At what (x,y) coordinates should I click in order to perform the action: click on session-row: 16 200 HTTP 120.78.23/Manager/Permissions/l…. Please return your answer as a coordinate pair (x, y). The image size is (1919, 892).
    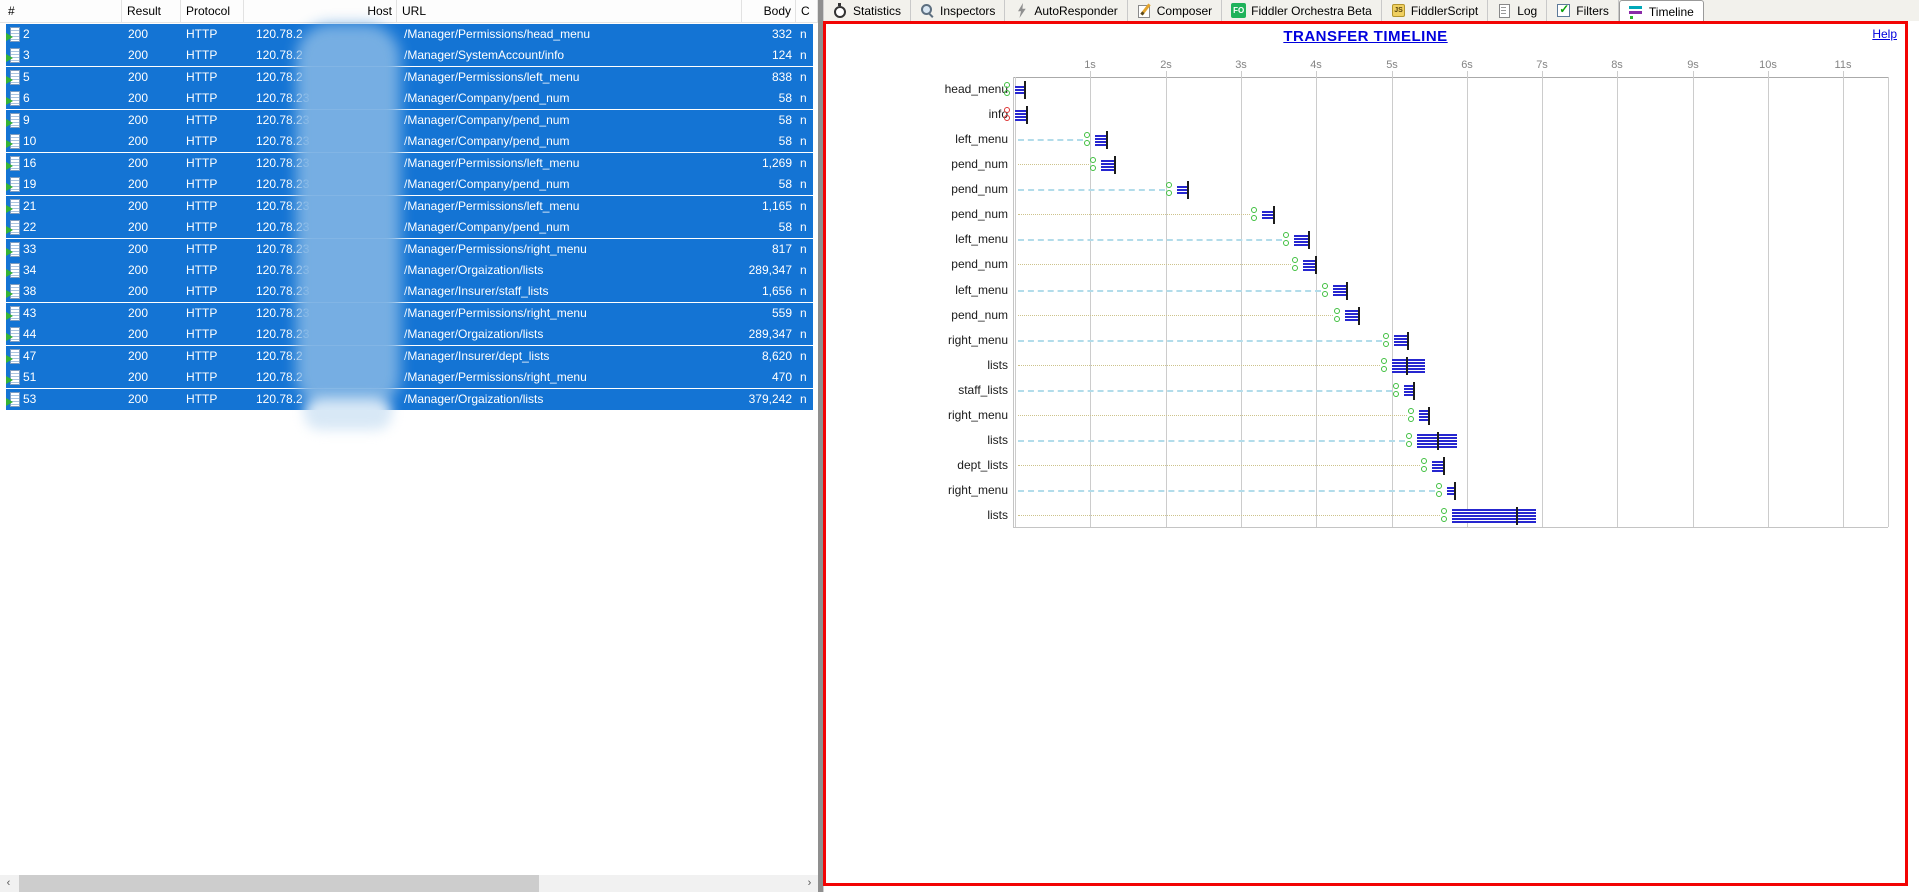
    Looking at the image, I should click on (409, 163).